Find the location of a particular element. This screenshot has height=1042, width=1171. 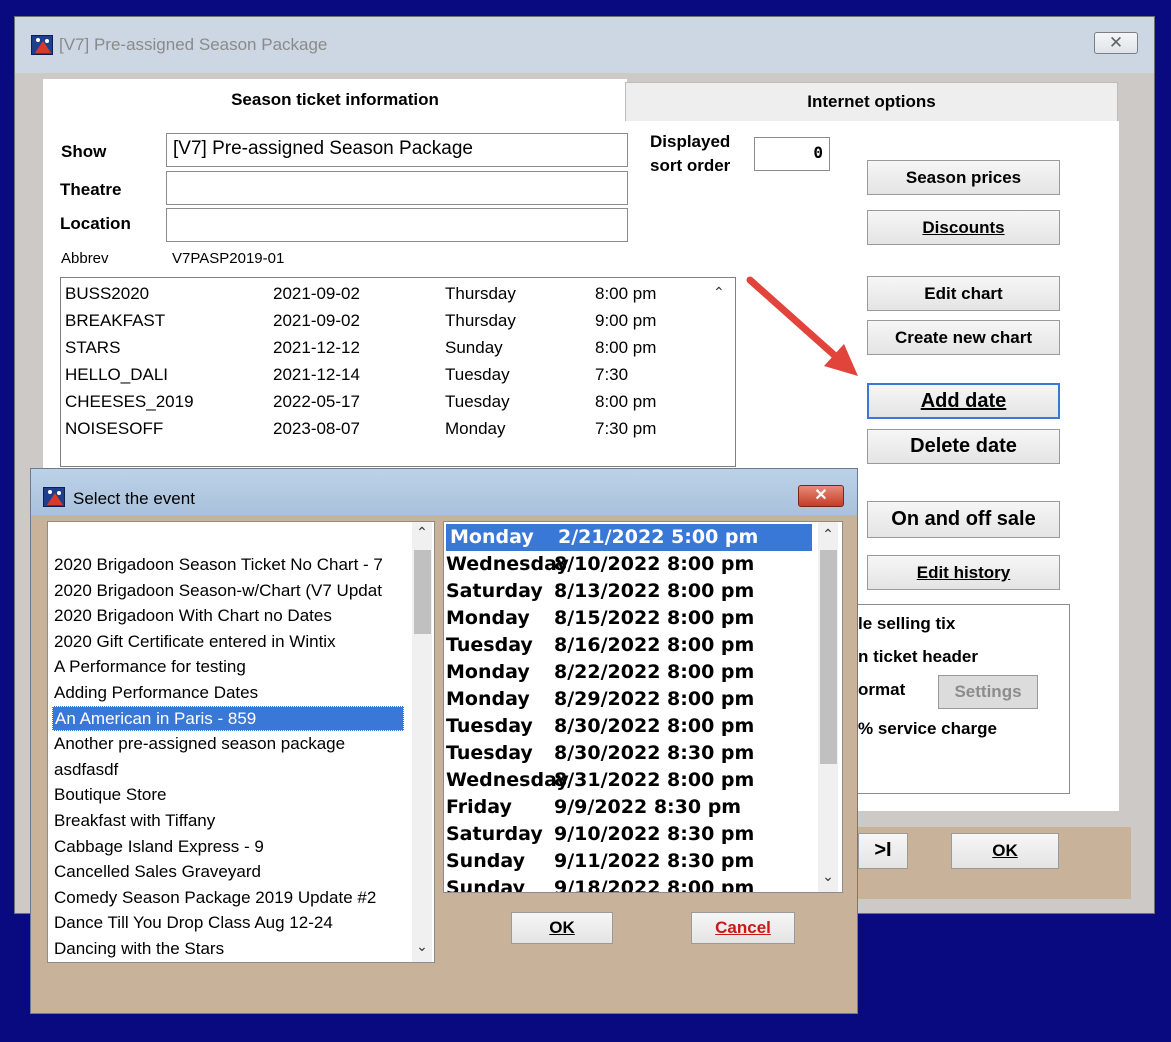

event-list-item: Adding Performance Dates is located at coordinates (155, 692).